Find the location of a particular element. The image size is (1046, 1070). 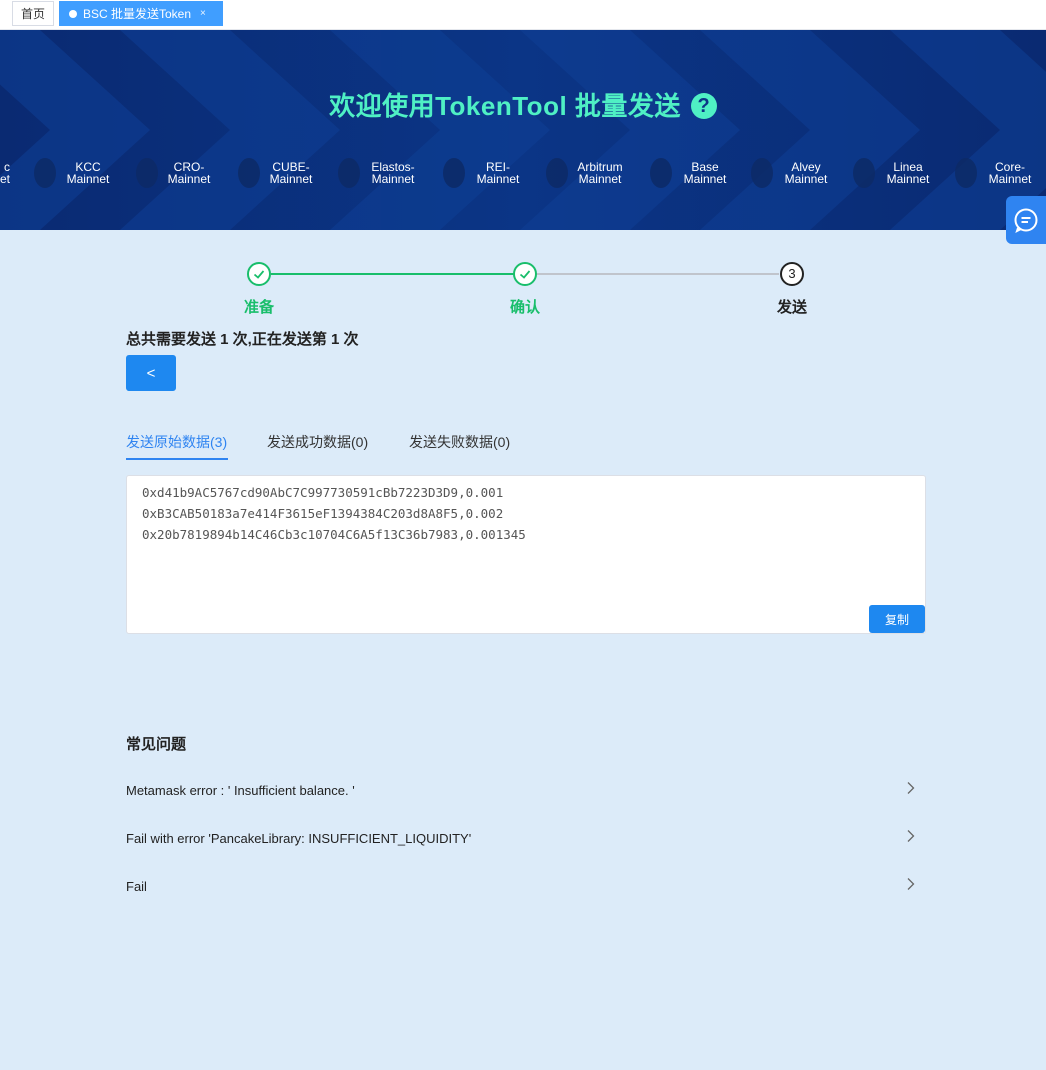

step-3-number: 3 is located at coordinates (792, 274).